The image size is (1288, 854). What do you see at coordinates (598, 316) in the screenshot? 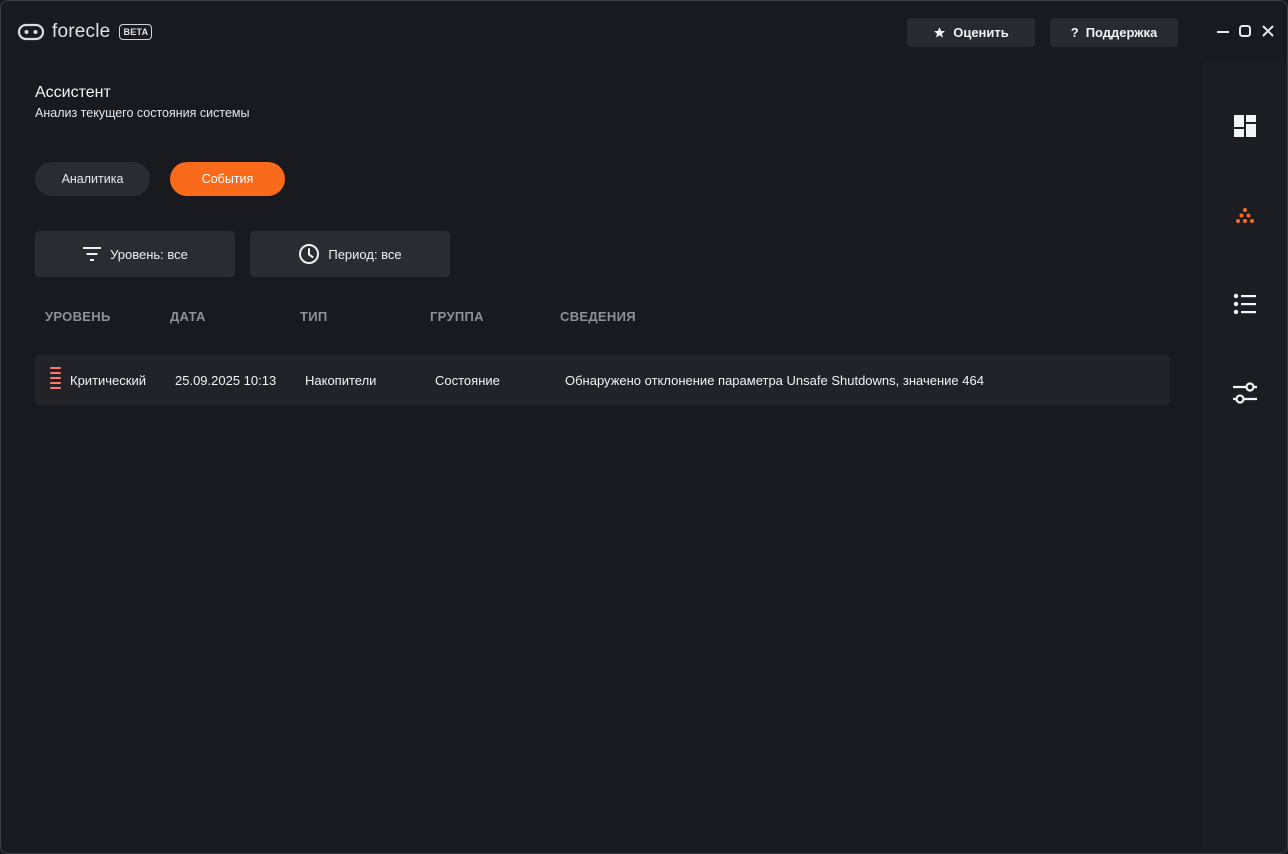
I see `column-header-details: СВЕДЕНИЯ` at bounding box center [598, 316].